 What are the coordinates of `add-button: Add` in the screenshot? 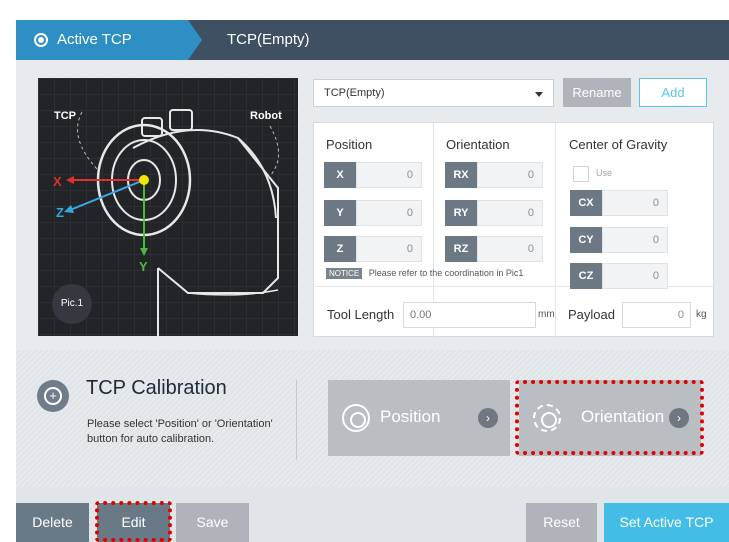 It's located at (673, 92).